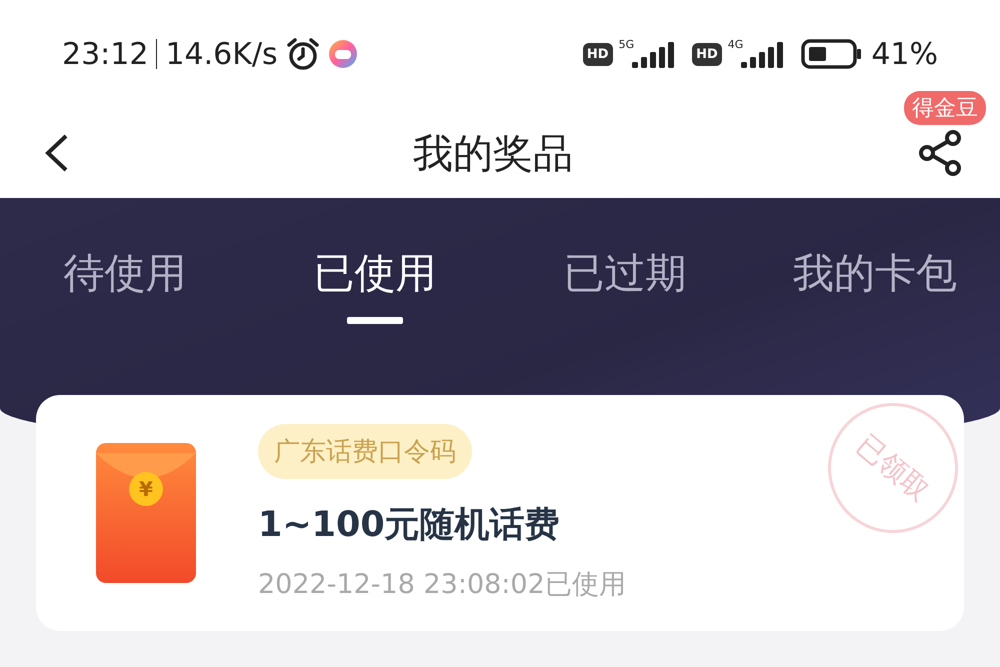 The height and width of the screenshot is (667, 1000). Describe the element at coordinates (442, 585) in the screenshot. I see `used-time: 2022-12-18 23:08:02已使用` at that location.